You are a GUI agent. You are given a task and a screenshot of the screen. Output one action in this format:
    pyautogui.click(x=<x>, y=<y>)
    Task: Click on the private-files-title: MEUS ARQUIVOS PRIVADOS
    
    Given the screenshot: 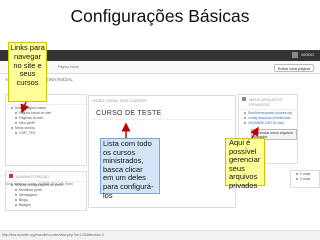 What is the action you would take?
    pyautogui.click(x=266, y=102)
    